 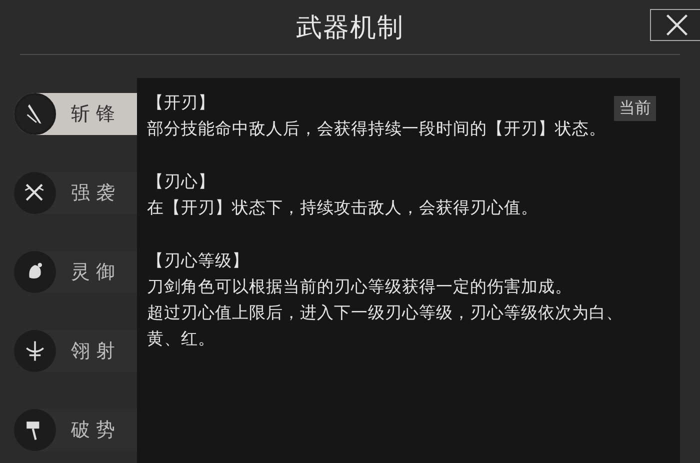 I want to click on weapon-tab: 灵御, so click(x=75, y=272).